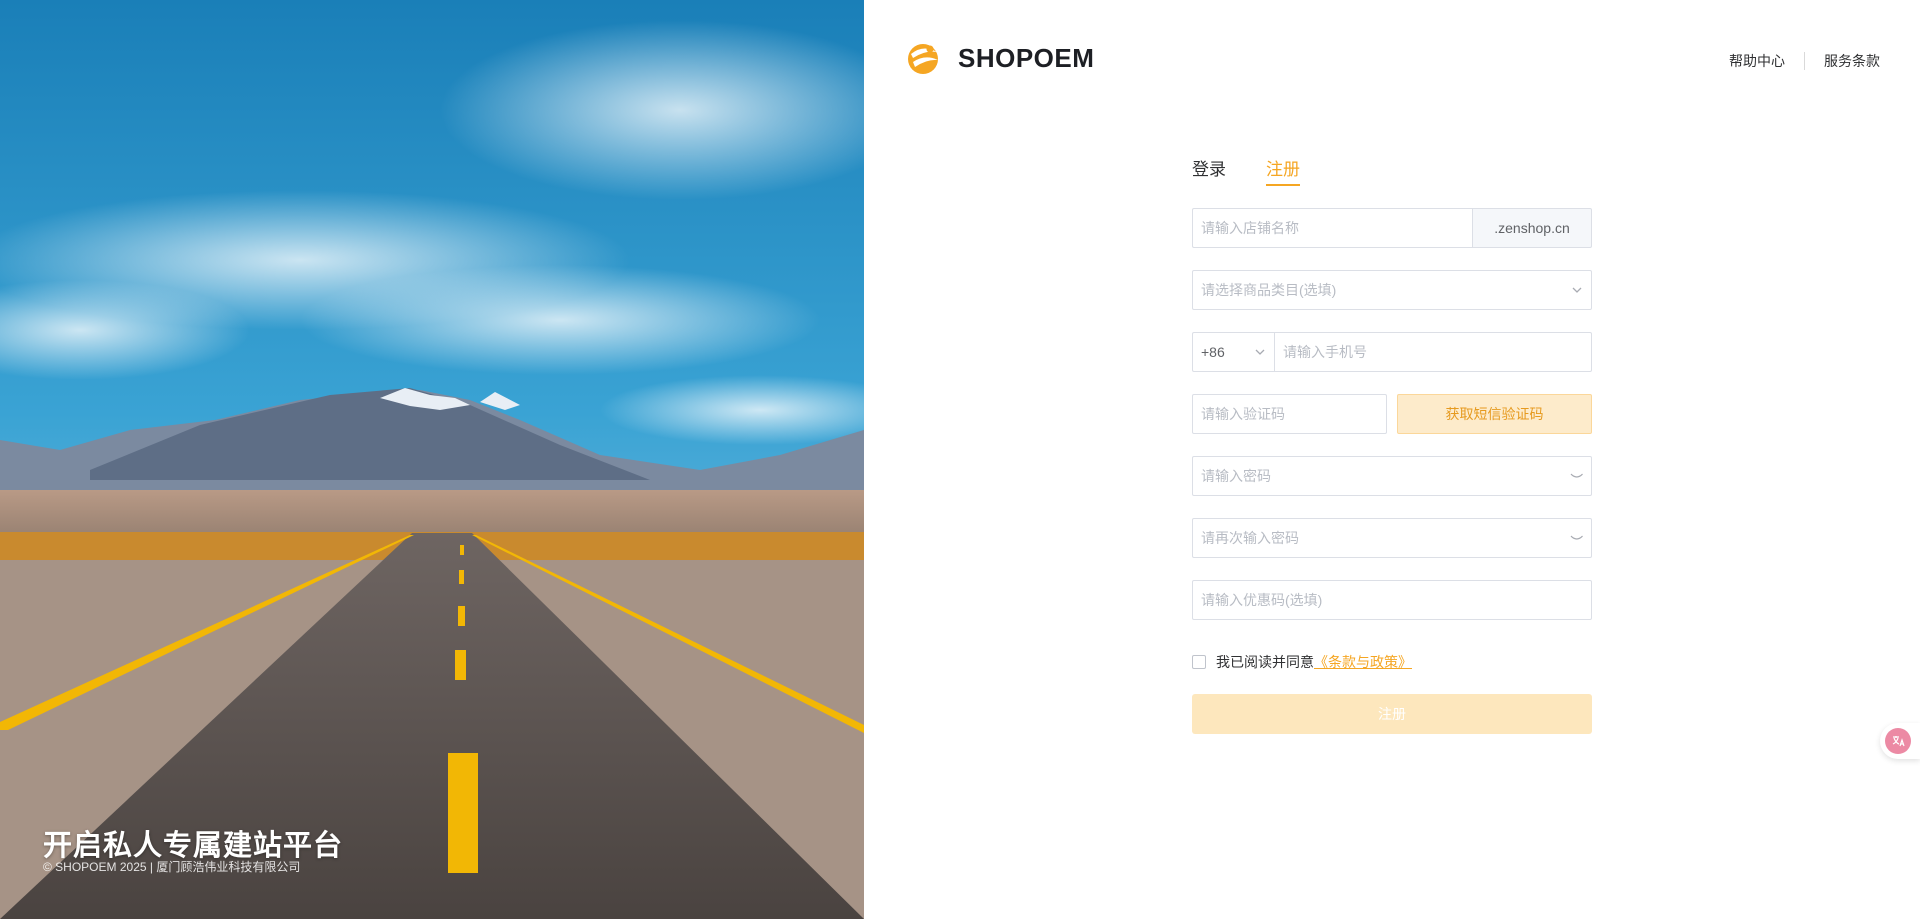 The height and width of the screenshot is (919, 1920). I want to click on coupon-input, so click(1392, 600).